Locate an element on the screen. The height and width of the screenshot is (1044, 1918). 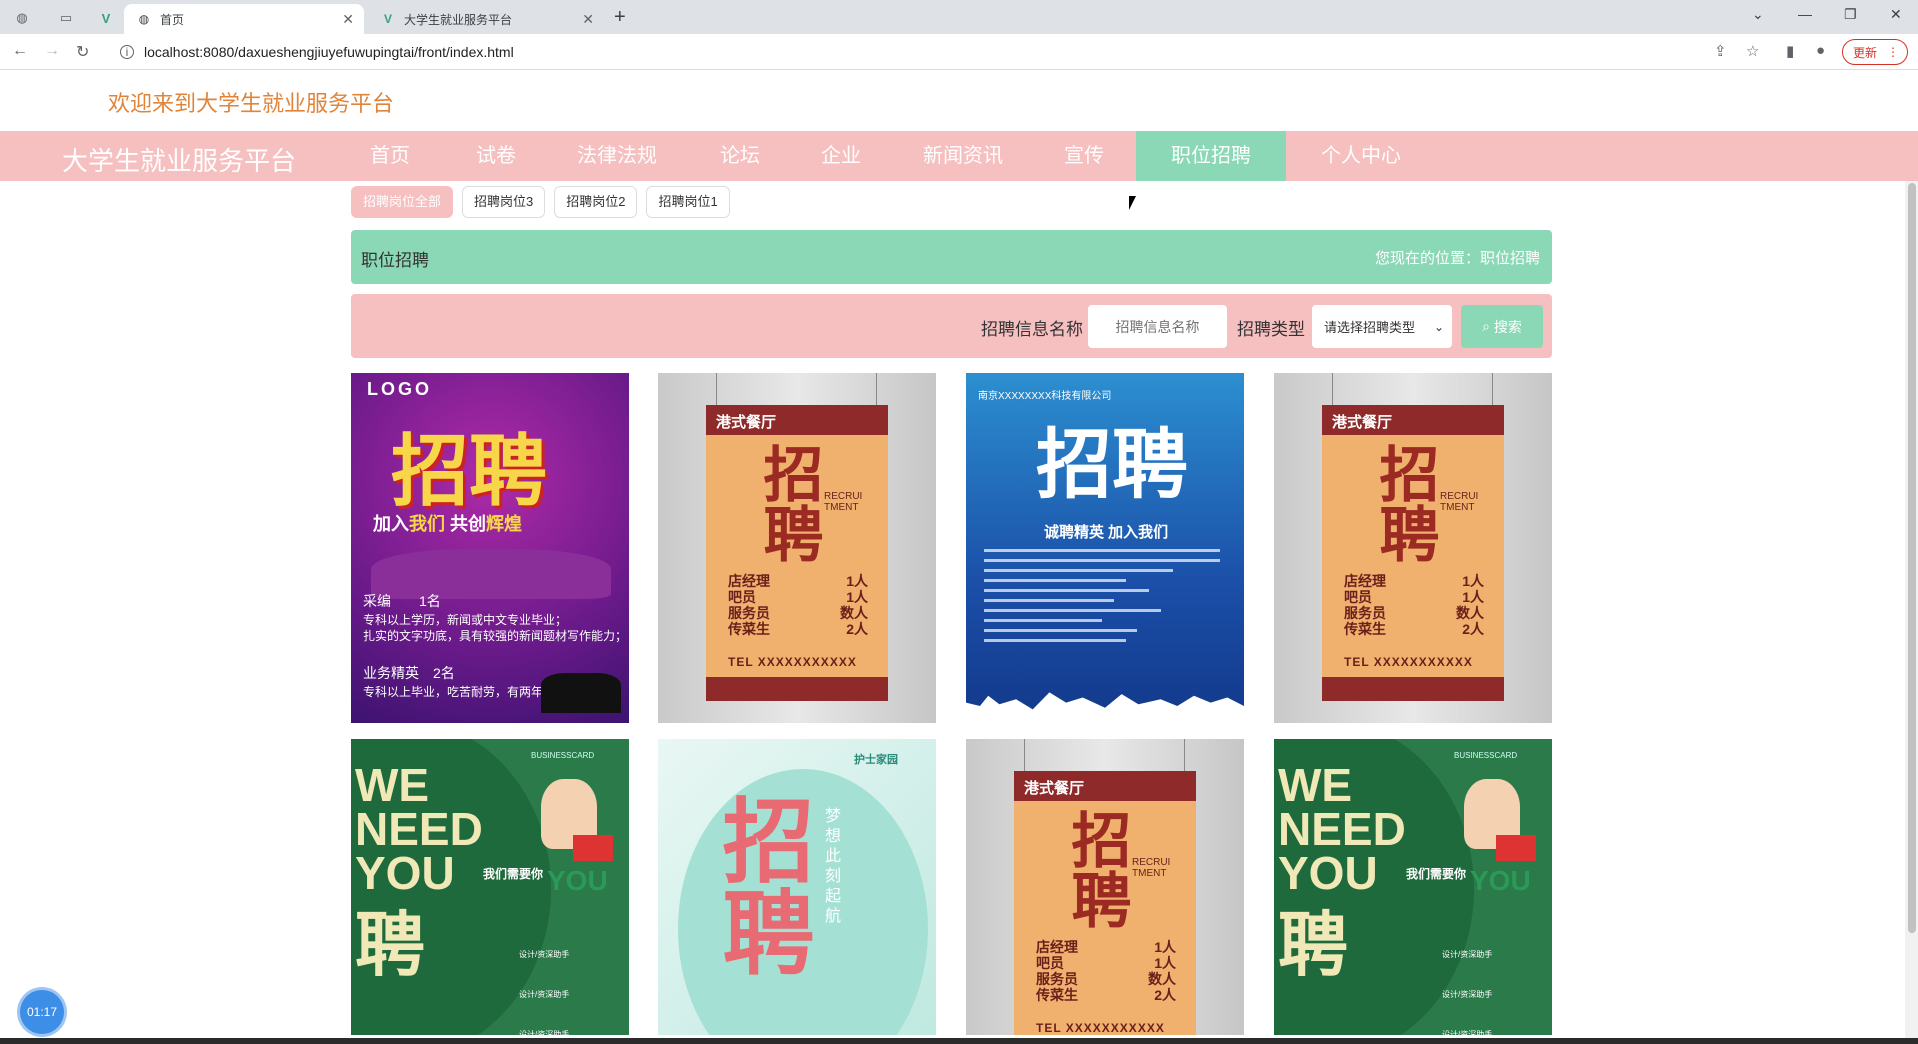
poster-line: 采编 1名 is located at coordinates (402, 601).